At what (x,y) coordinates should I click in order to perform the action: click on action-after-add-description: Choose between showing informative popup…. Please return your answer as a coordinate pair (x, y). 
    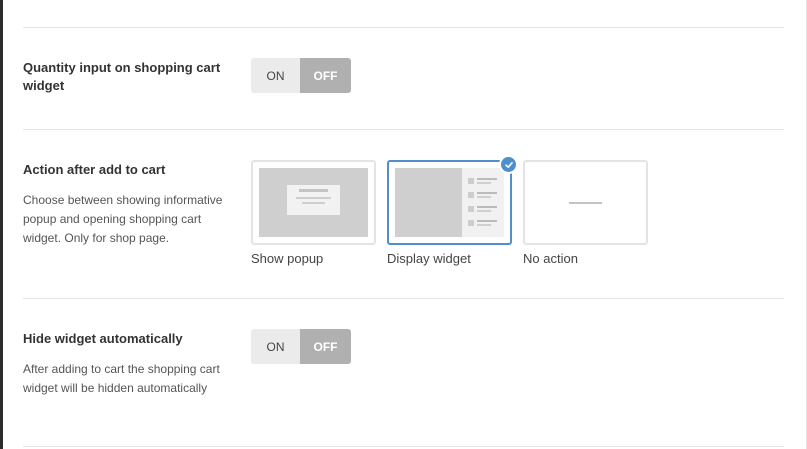
    Looking at the image, I should click on (123, 219).